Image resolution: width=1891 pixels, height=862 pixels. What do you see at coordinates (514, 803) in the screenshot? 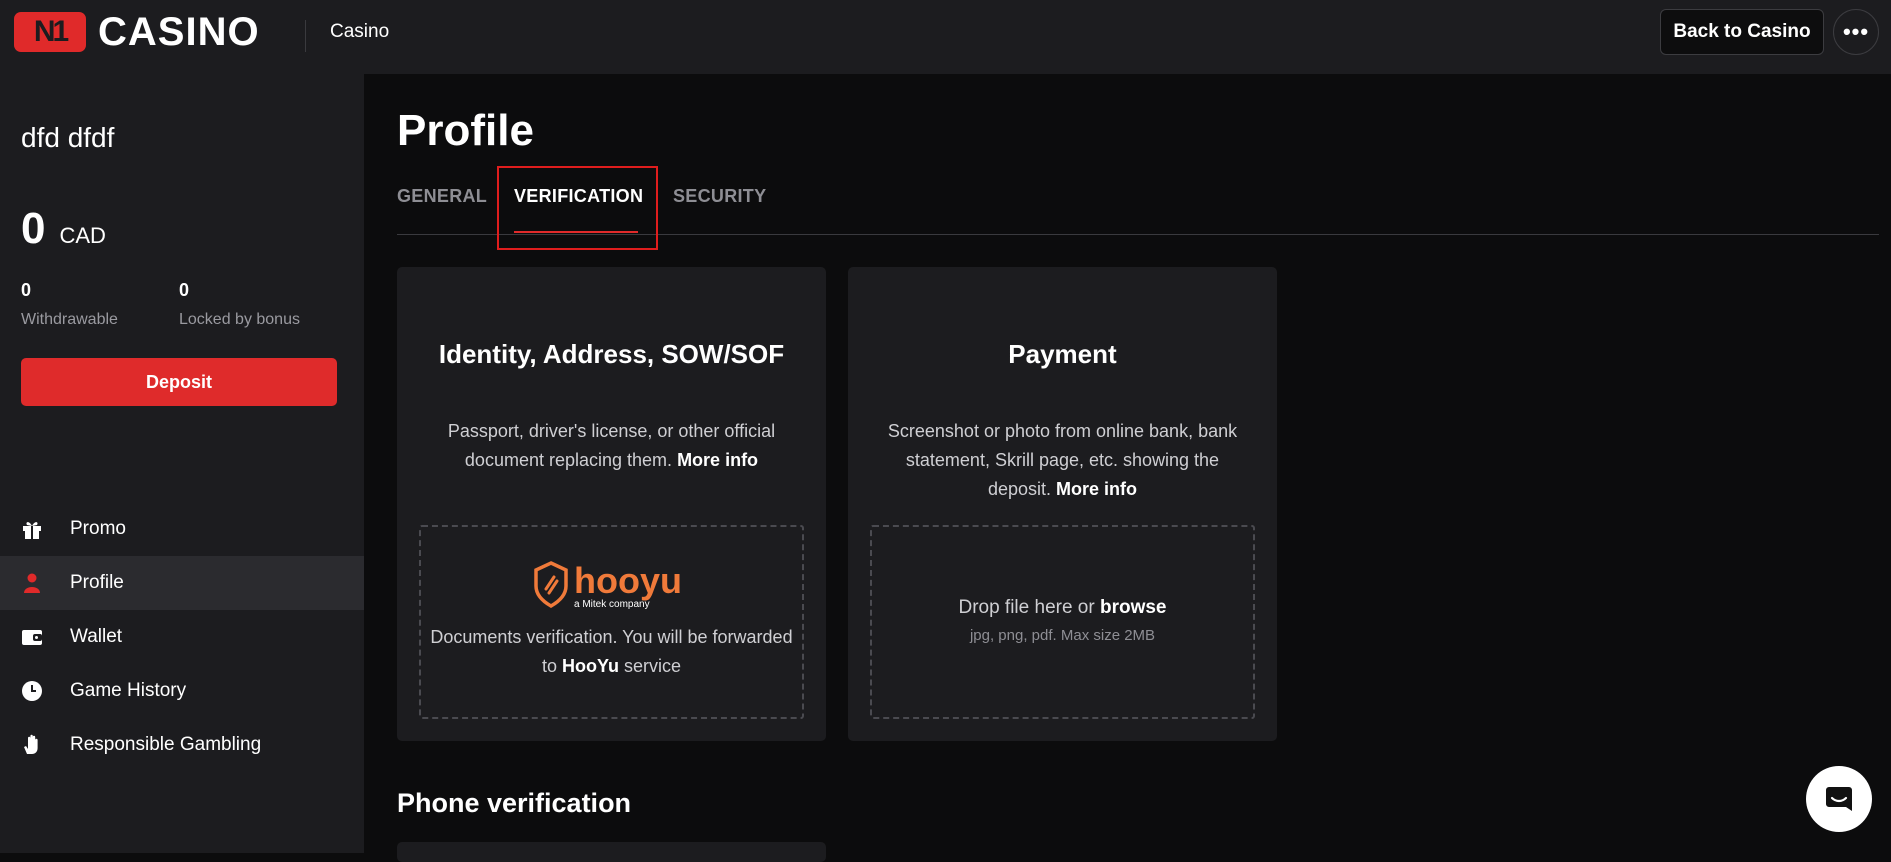
I see `phone-verification-title: Phone verification` at bounding box center [514, 803].